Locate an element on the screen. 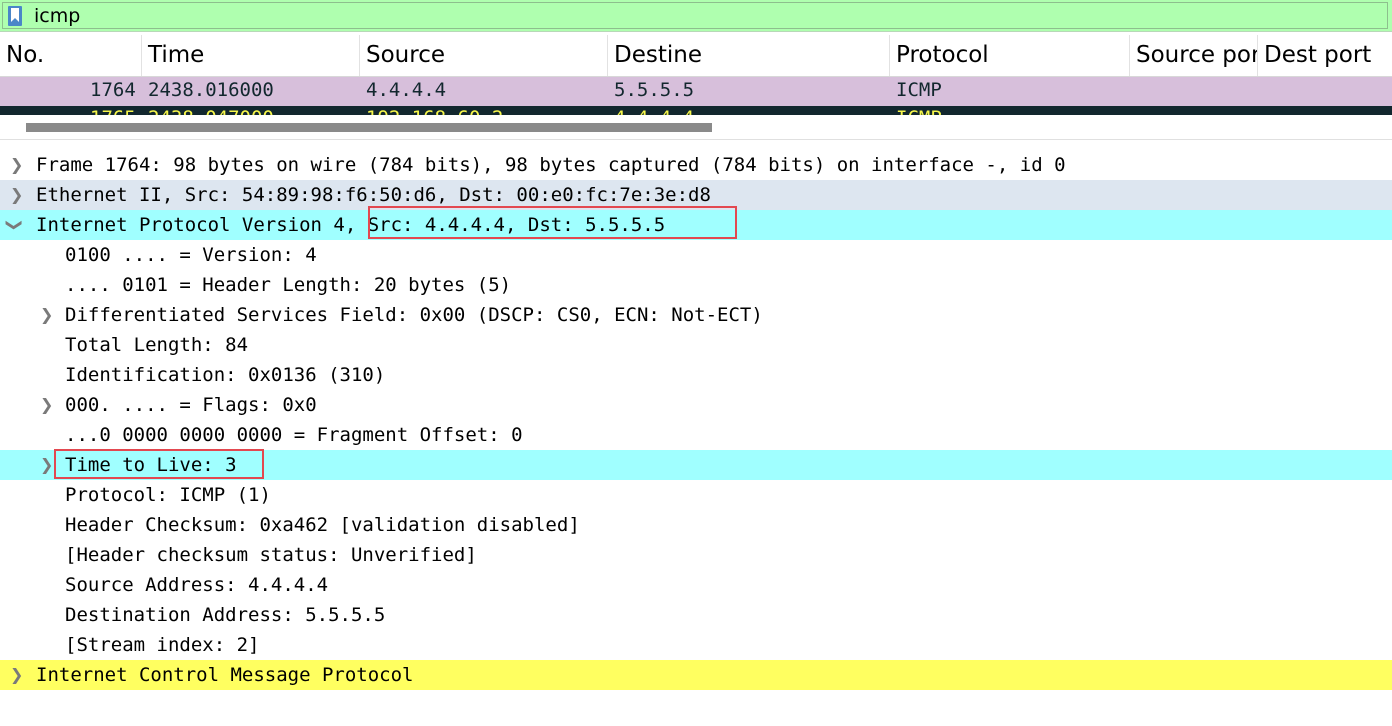  packet-destination: 4.4.4.4 is located at coordinates (654, 111).